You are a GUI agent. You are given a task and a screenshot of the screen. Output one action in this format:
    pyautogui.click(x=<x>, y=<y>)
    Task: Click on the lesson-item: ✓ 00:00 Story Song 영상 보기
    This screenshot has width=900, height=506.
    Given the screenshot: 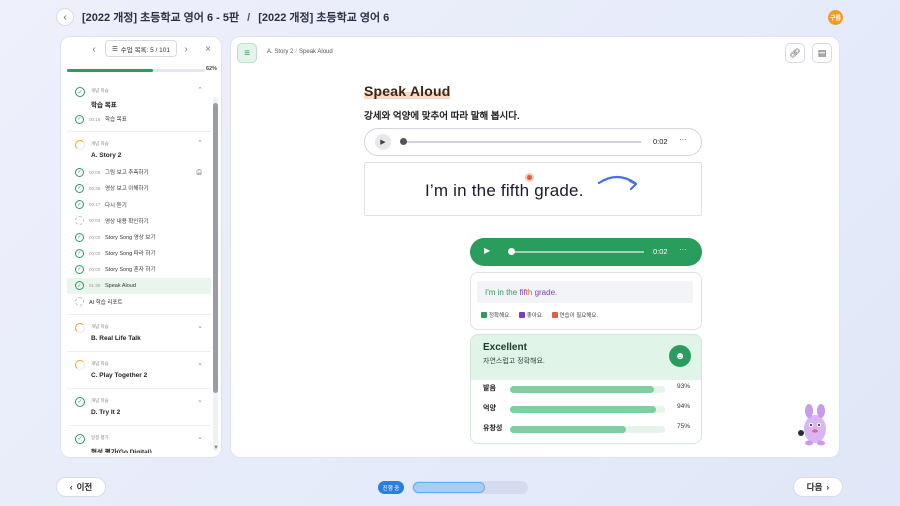 What is the action you would take?
    pyautogui.click(x=139, y=237)
    